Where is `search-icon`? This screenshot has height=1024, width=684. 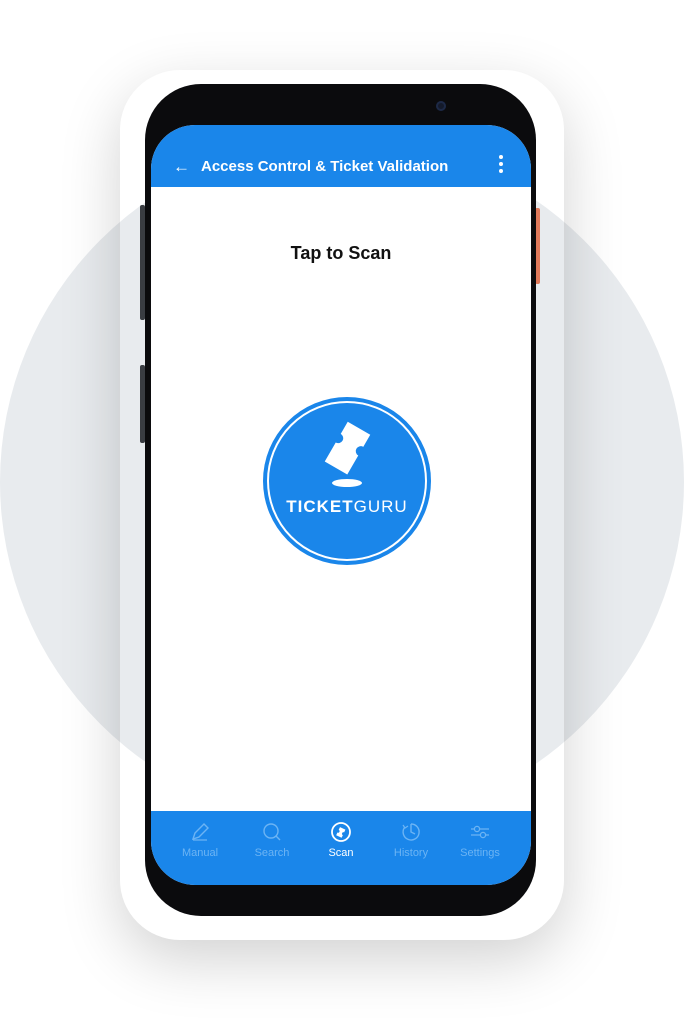 search-icon is located at coordinates (272, 832).